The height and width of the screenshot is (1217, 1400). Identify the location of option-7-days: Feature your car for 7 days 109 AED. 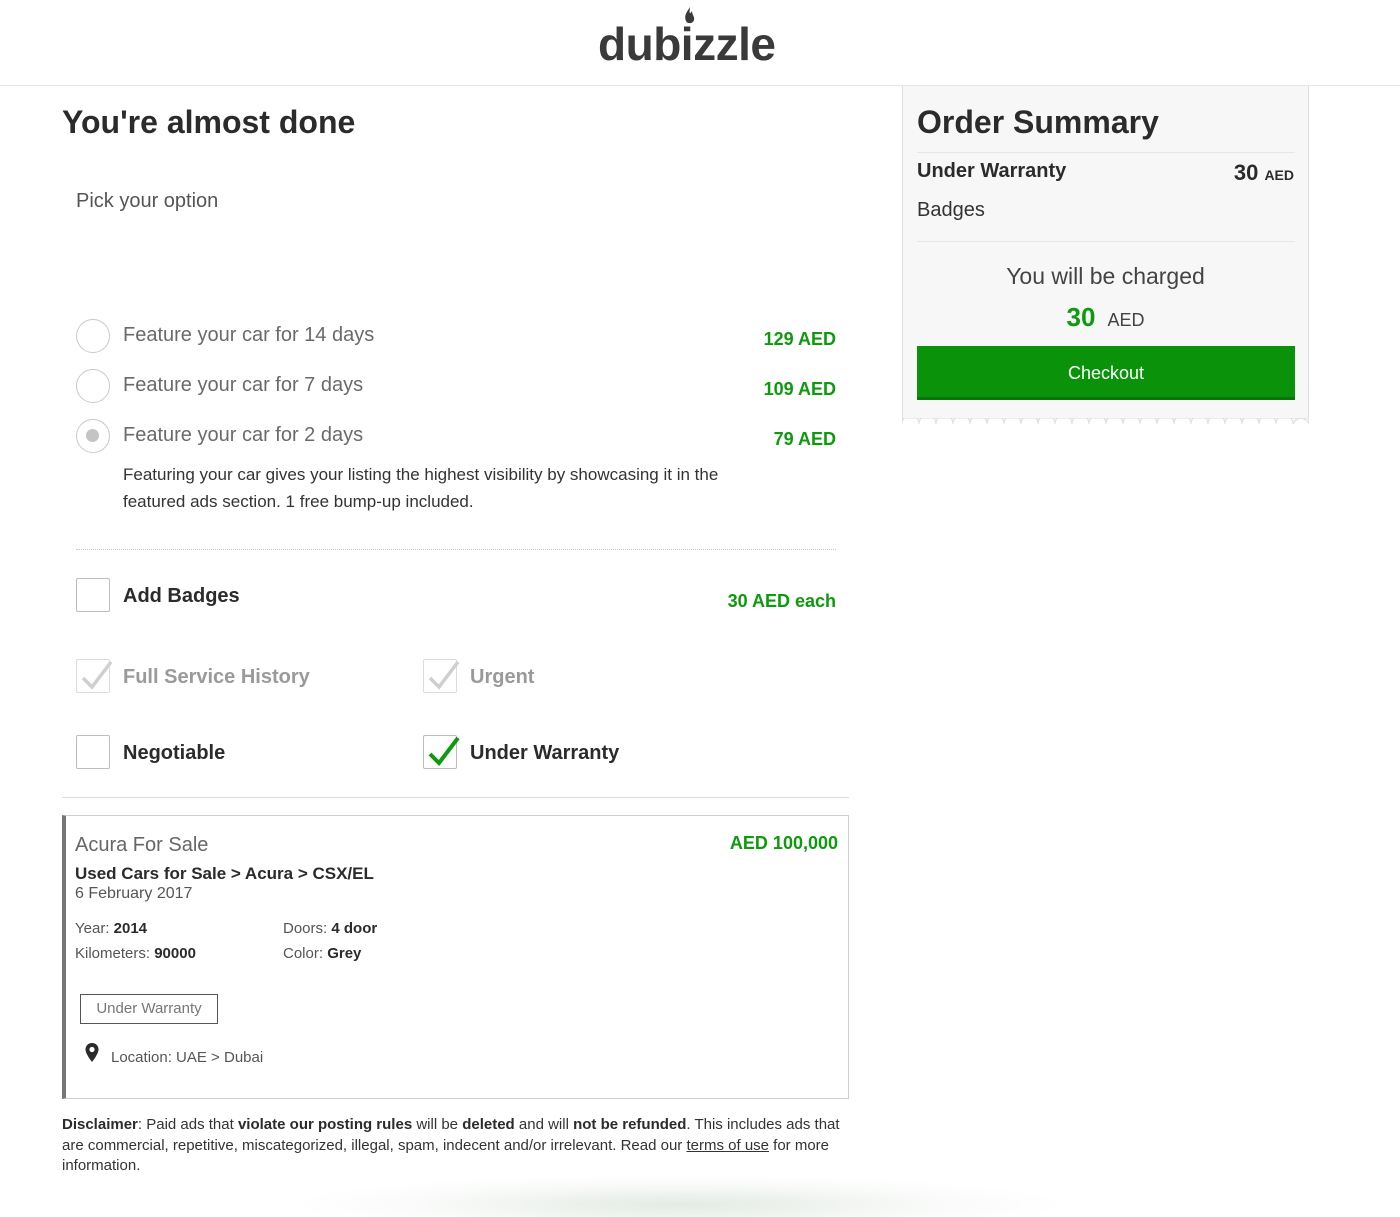
(456, 387).